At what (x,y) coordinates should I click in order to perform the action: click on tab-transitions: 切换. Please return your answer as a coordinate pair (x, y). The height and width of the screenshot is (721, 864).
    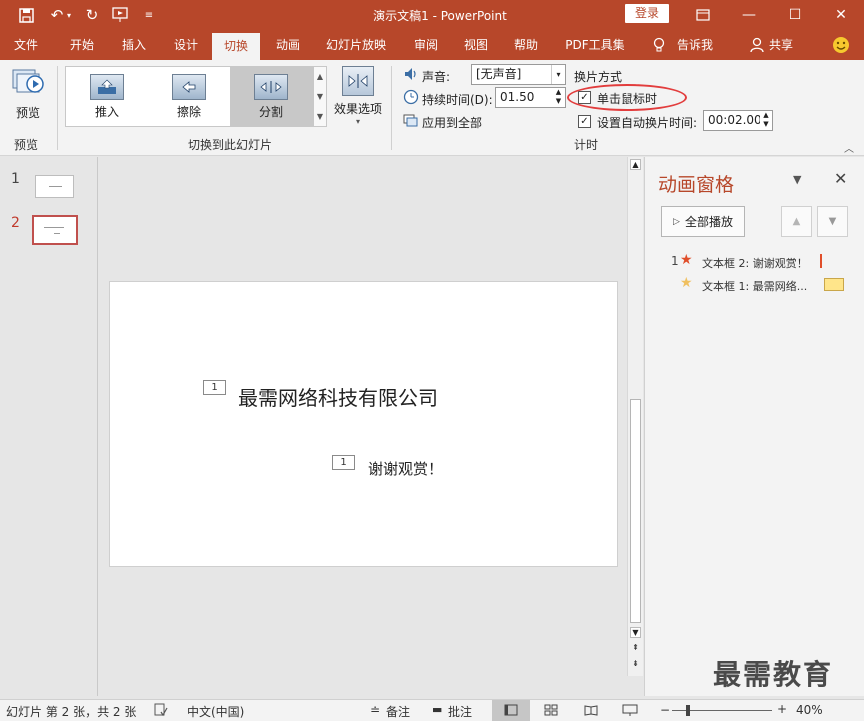
    Looking at the image, I should click on (236, 46).